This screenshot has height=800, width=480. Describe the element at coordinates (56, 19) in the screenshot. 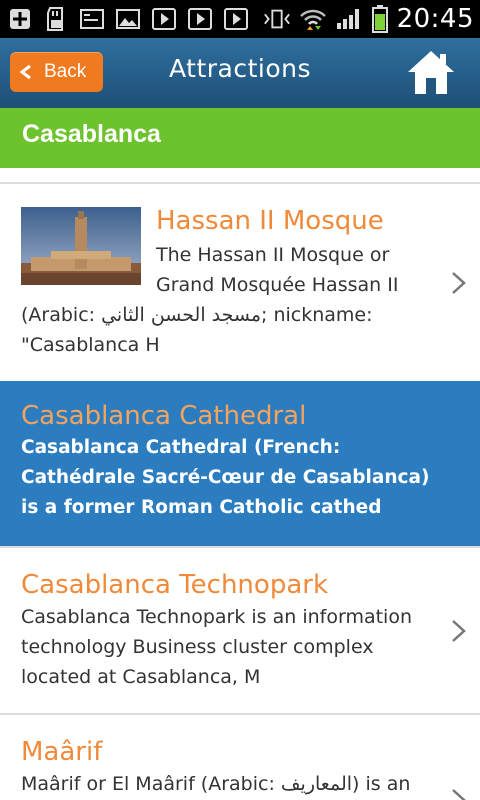

I see `sd-card-icon` at that location.